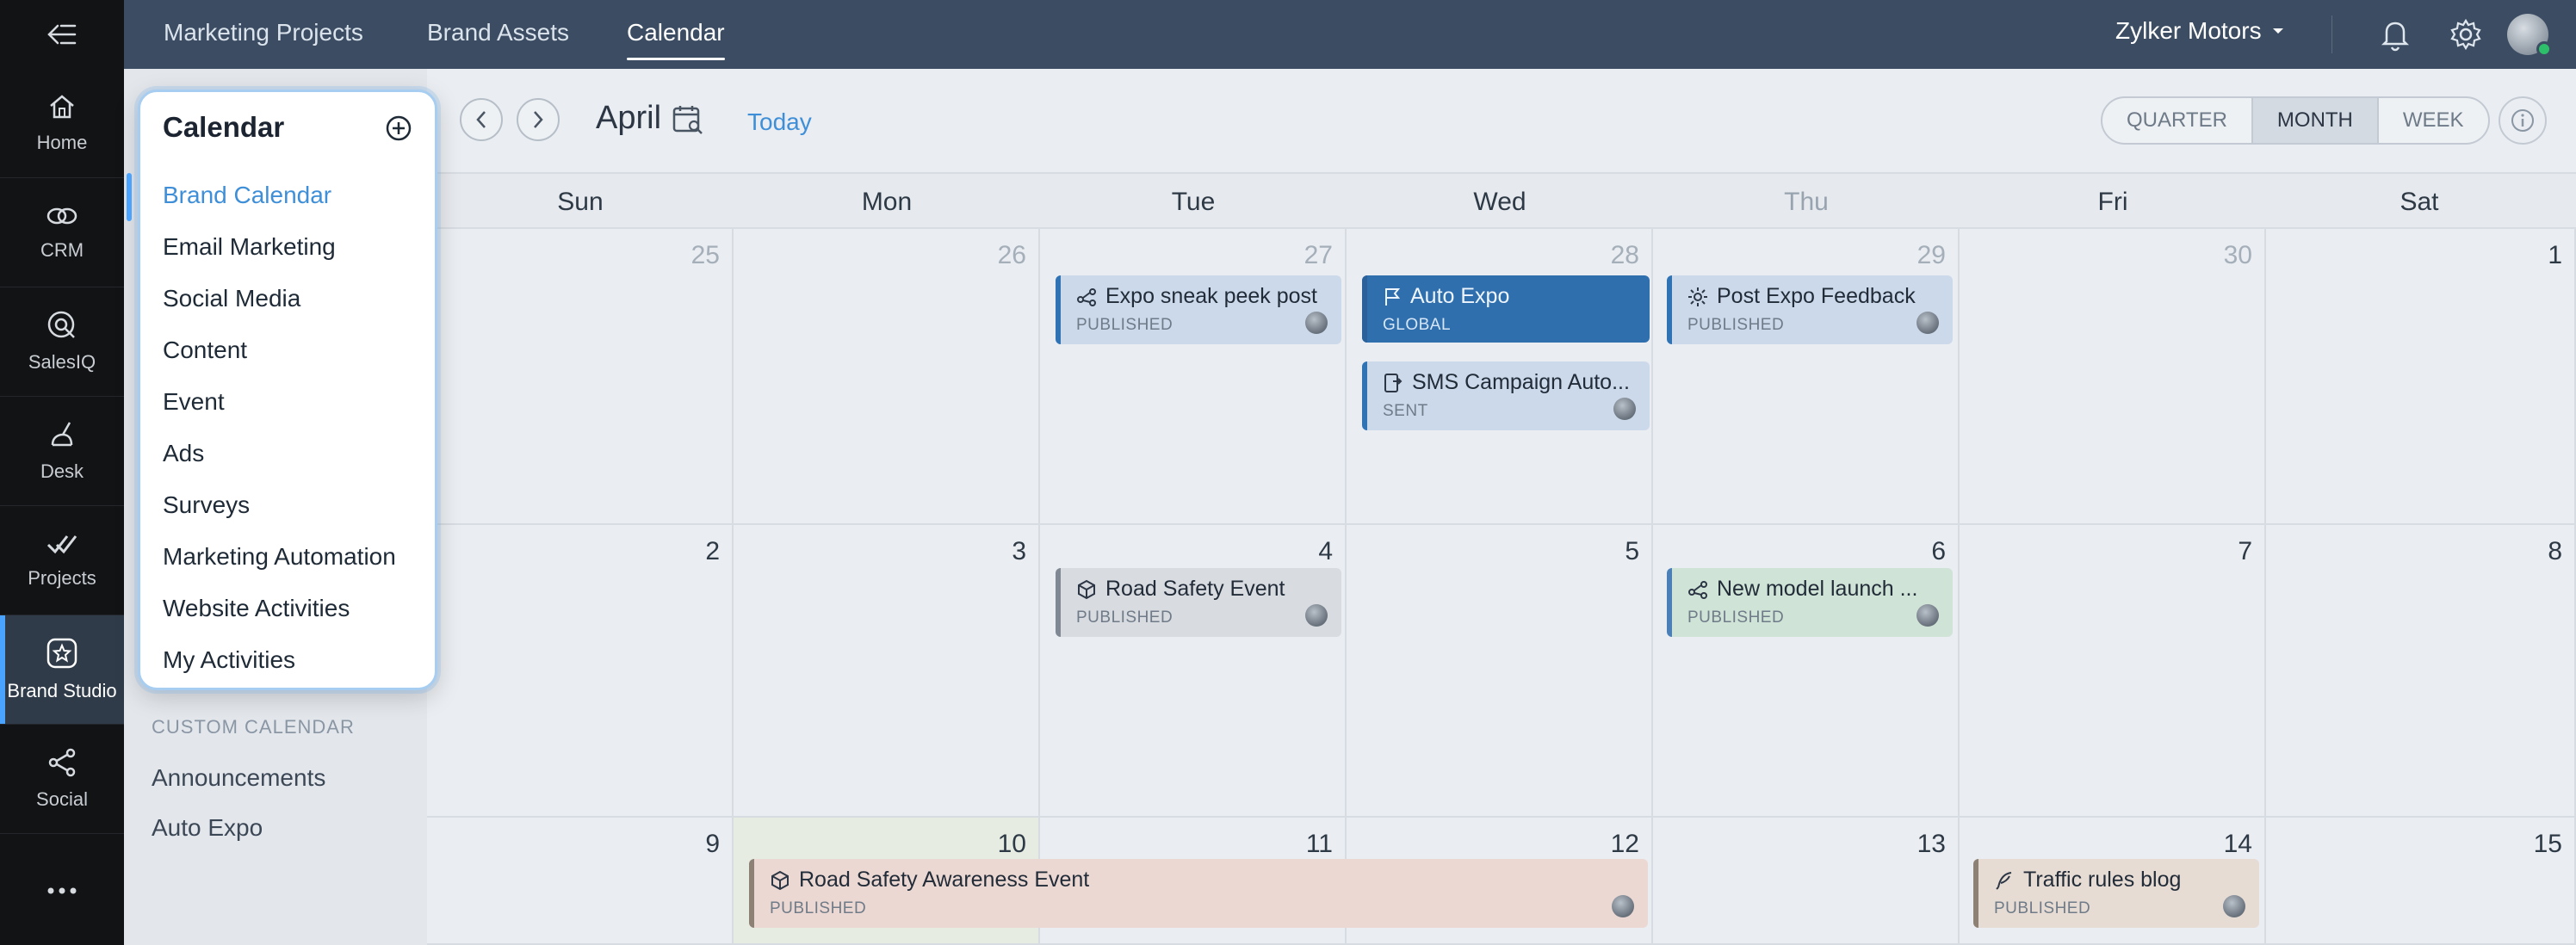 This screenshot has width=2576, height=945. Describe the element at coordinates (184, 454) in the screenshot. I see `calendar-item-ads: Ads` at that location.